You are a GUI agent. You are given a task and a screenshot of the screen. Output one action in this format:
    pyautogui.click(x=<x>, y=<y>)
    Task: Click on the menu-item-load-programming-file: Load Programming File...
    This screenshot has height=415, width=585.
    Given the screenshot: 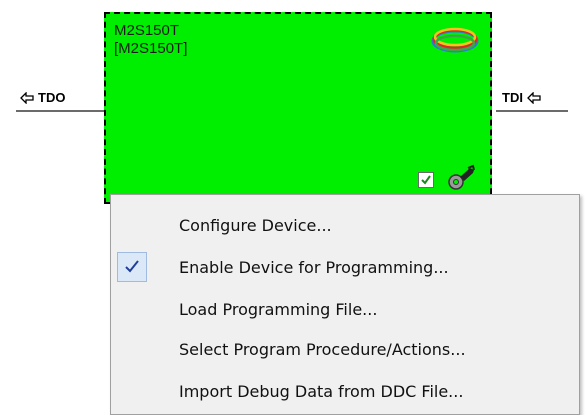 What is the action you would take?
    pyautogui.click(x=345, y=309)
    